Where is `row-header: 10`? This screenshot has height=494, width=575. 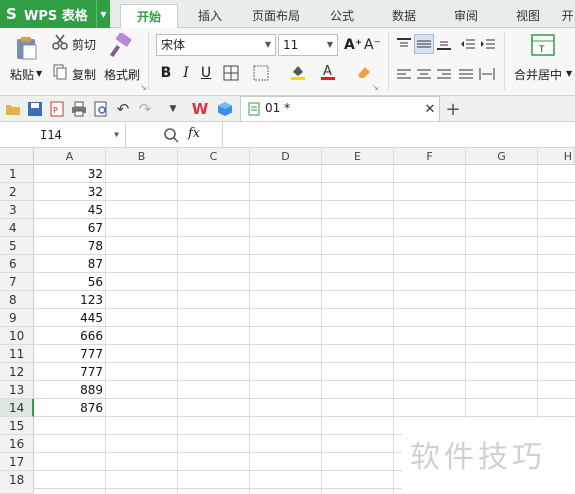 row-header: 10 is located at coordinates (17, 336).